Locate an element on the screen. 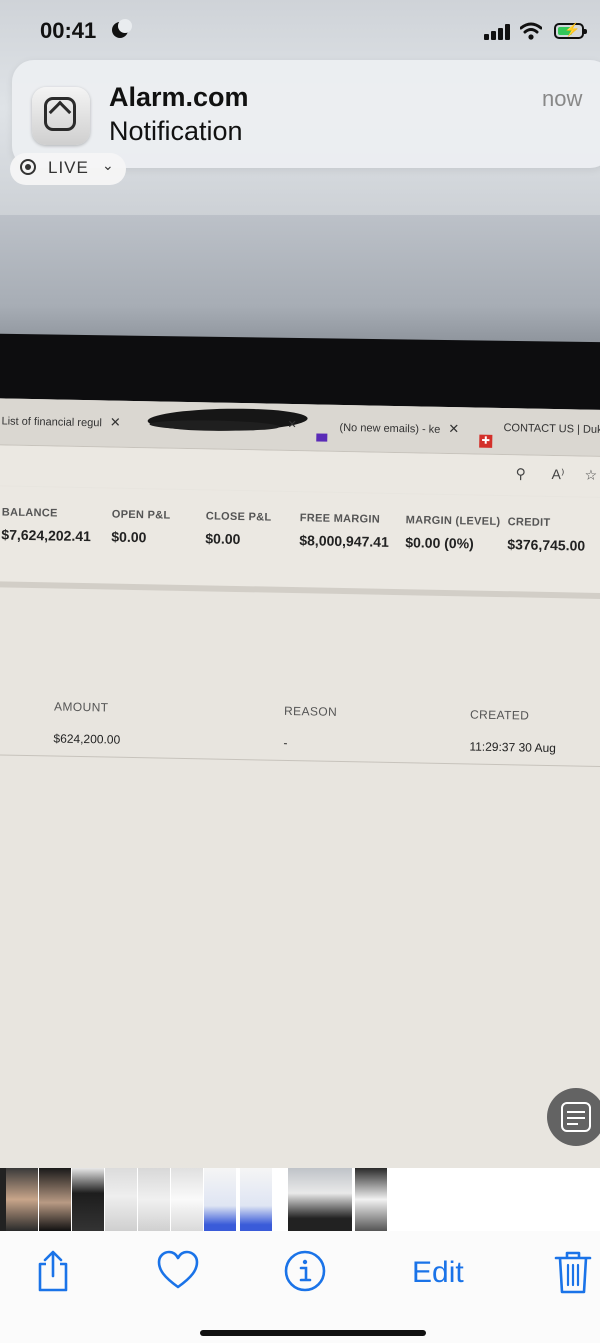  live-photo-badge: LIVE ⌄ is located at coordinates (68, 169).